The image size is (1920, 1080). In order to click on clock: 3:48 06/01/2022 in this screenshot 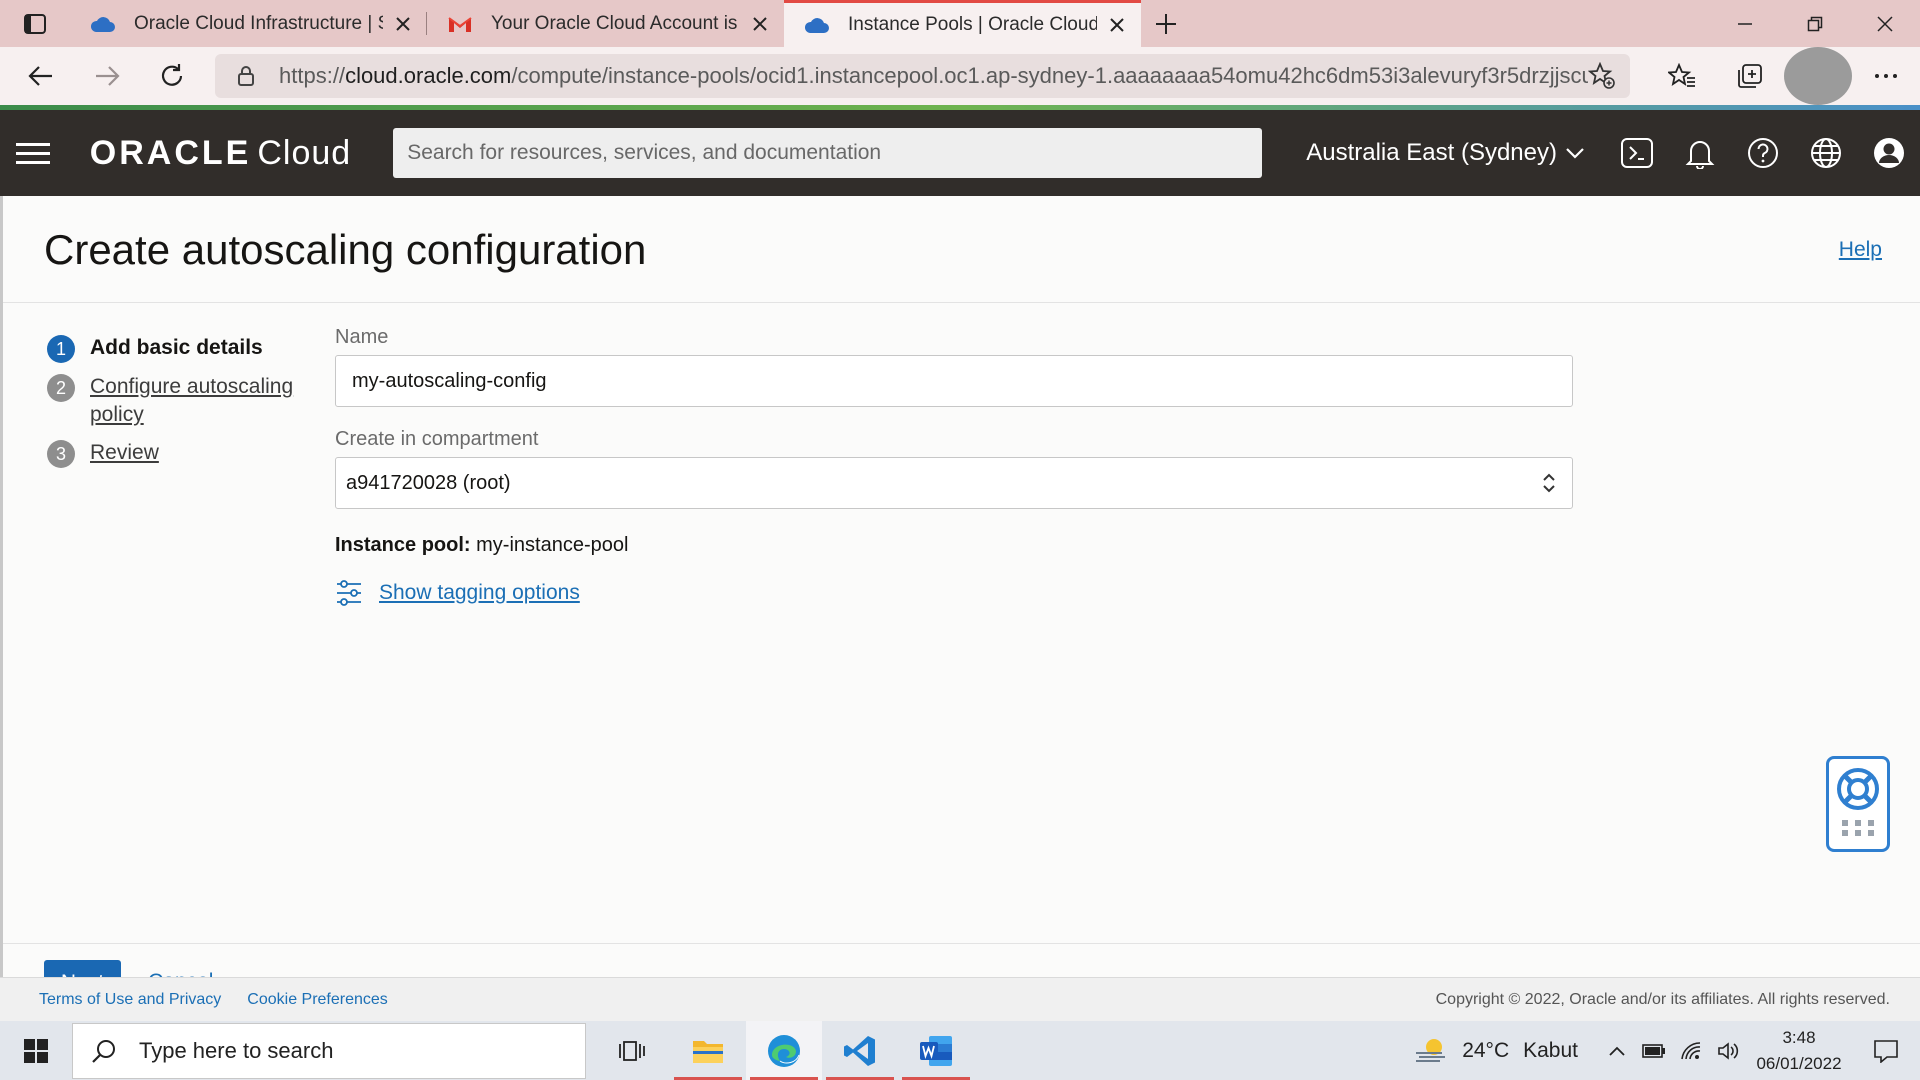, I will do `click(1799, 1051)`.